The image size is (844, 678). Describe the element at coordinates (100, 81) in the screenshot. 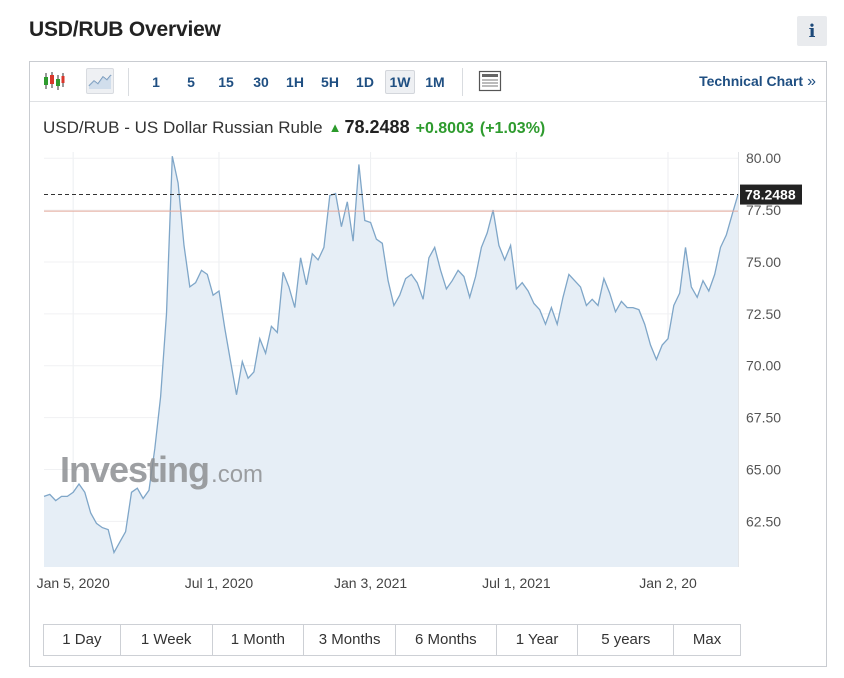

I see `area-chart-icon` at that location.